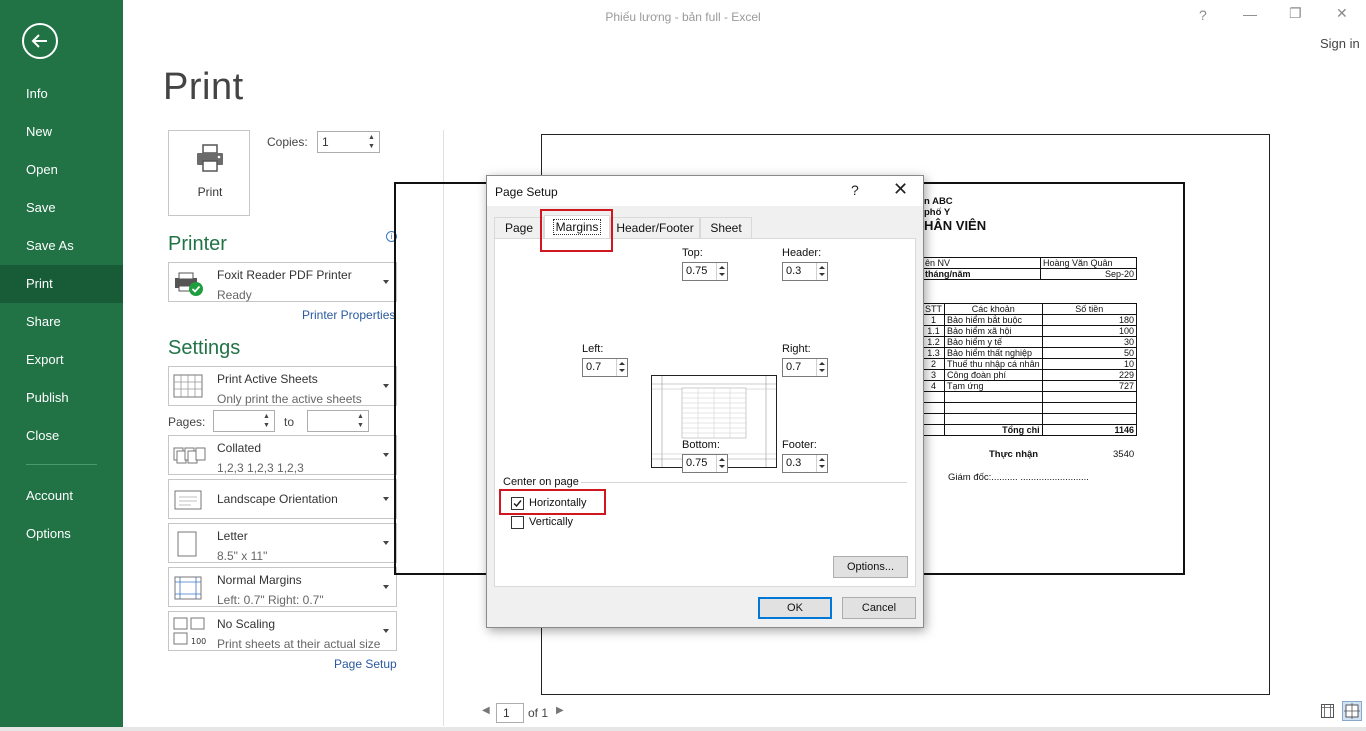 The width and height of the screenshot is (1366, 731). I want to click on cancel-button: Cancel, so click(879, 608).